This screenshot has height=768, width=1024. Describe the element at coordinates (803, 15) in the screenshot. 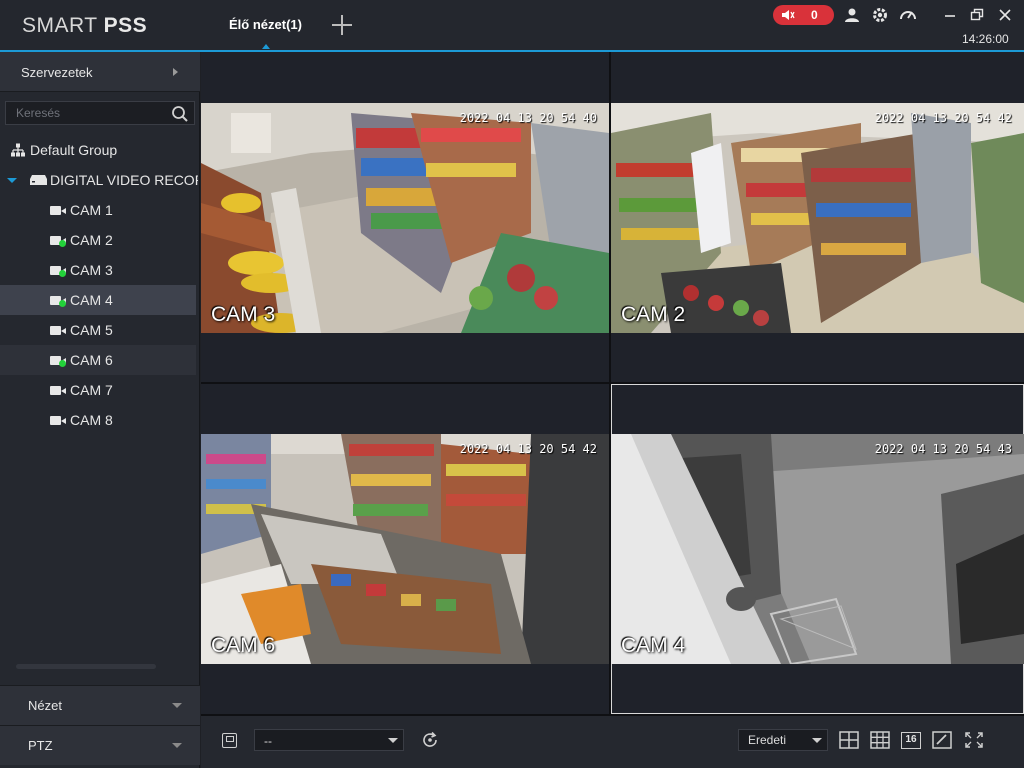

I see `alarm-badge: 0` at that location.